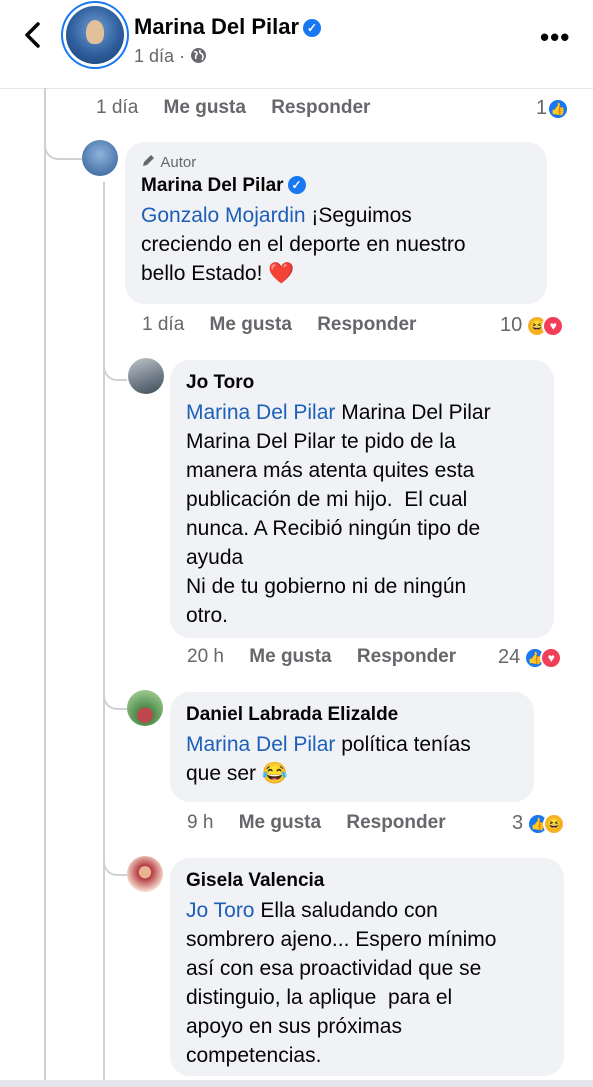 This screenshot has width=593, height=1087. What do you see at coordinates (154, 56) in the screenshot?
I see `post-time: 1 día` at bounding box center [154, 56].